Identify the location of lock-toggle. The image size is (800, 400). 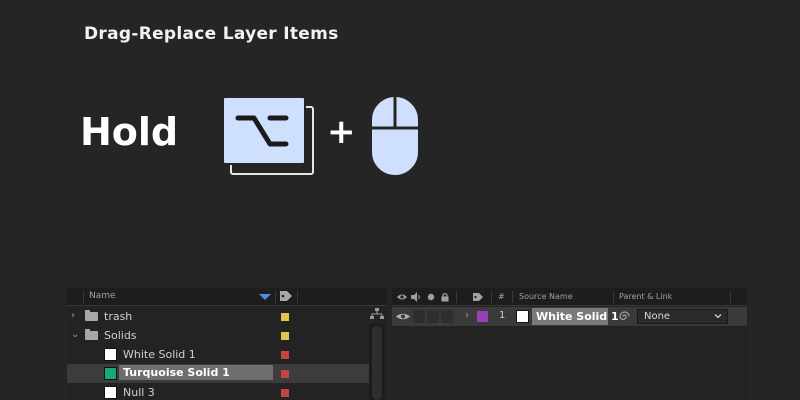
(447, 316).